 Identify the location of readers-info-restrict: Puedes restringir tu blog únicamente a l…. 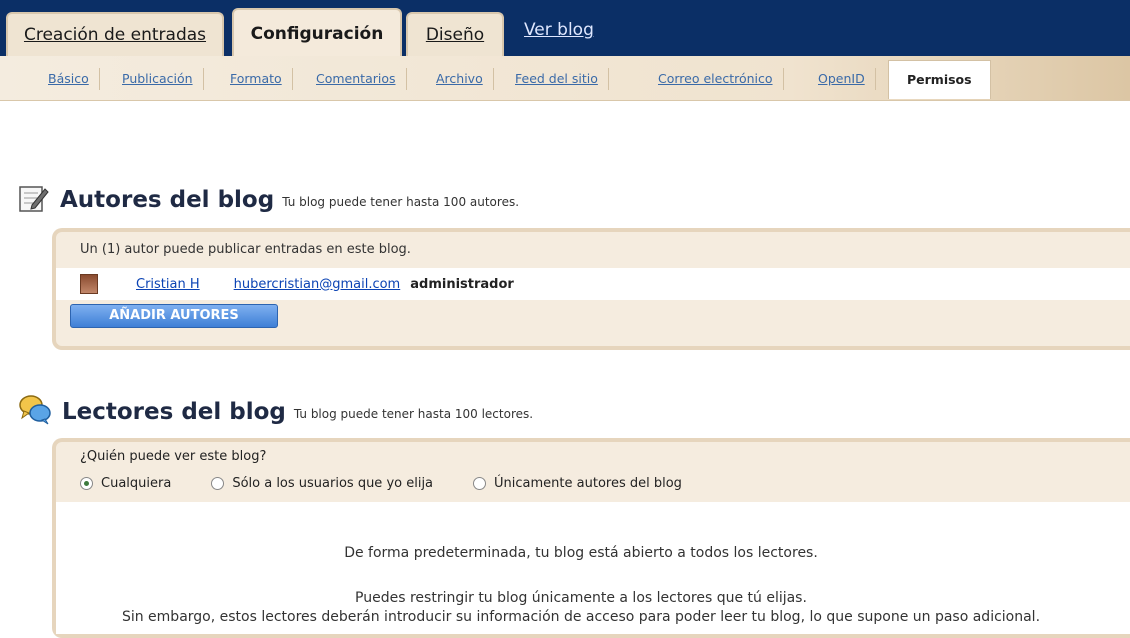
(581, 598).